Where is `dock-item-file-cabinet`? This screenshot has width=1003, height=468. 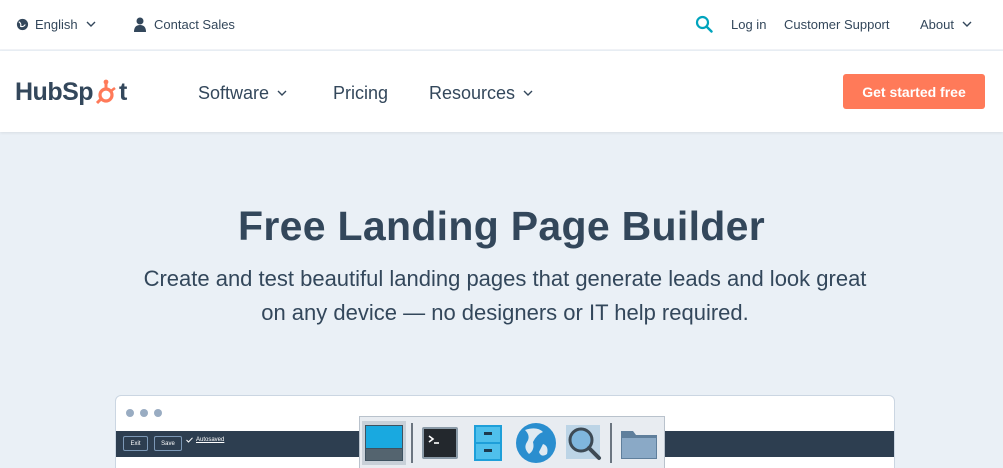
dock-item-file-cabinet is located at coordinates (488, 443).